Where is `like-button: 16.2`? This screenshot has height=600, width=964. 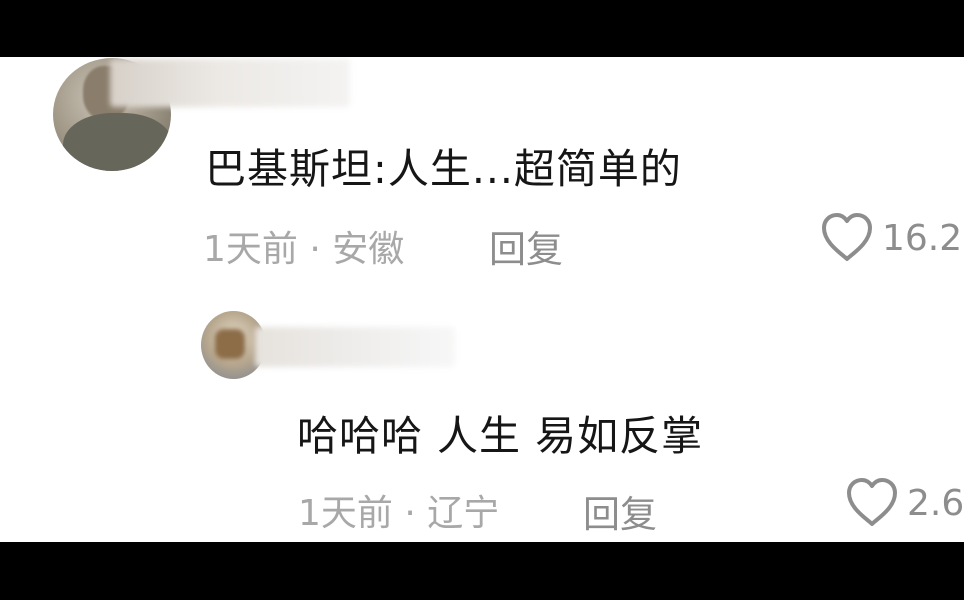
like-button: 16.2 is located at coordinates (891, 238).